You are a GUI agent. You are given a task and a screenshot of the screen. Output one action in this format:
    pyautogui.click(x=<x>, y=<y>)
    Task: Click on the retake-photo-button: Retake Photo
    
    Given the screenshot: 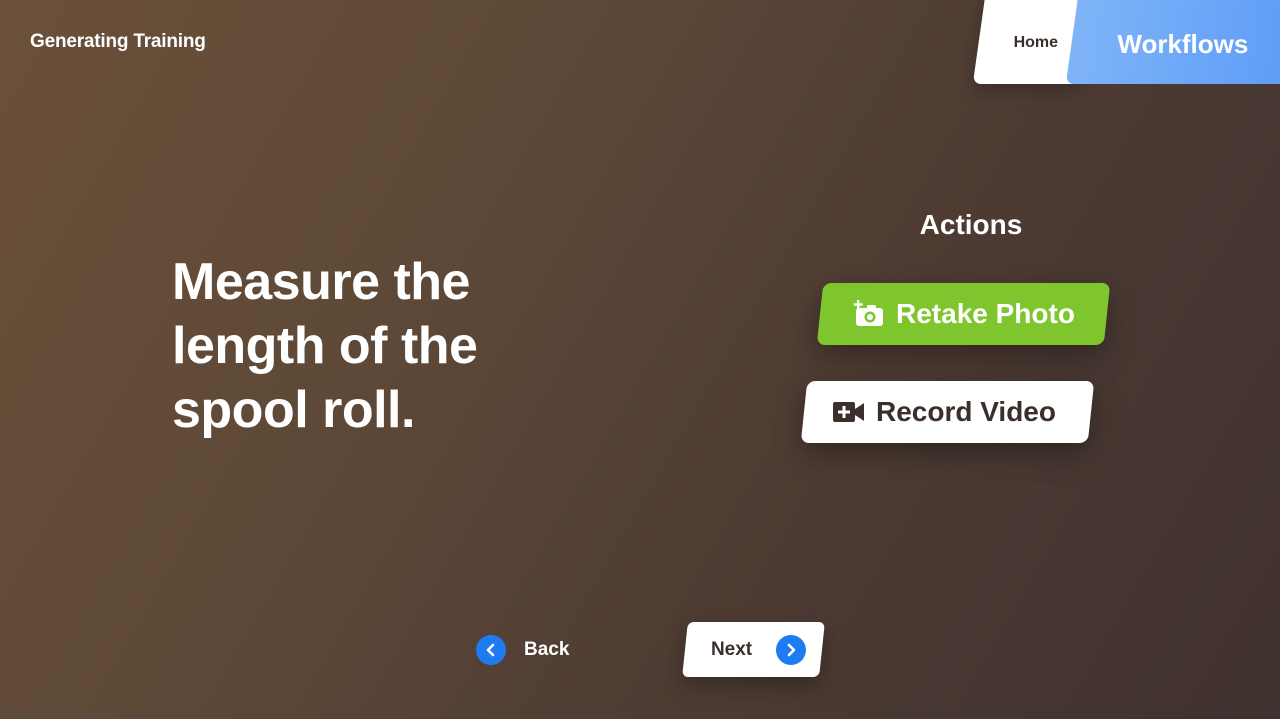 What is the action you would take?
    pyautogui.click(x=963, y=314)
    